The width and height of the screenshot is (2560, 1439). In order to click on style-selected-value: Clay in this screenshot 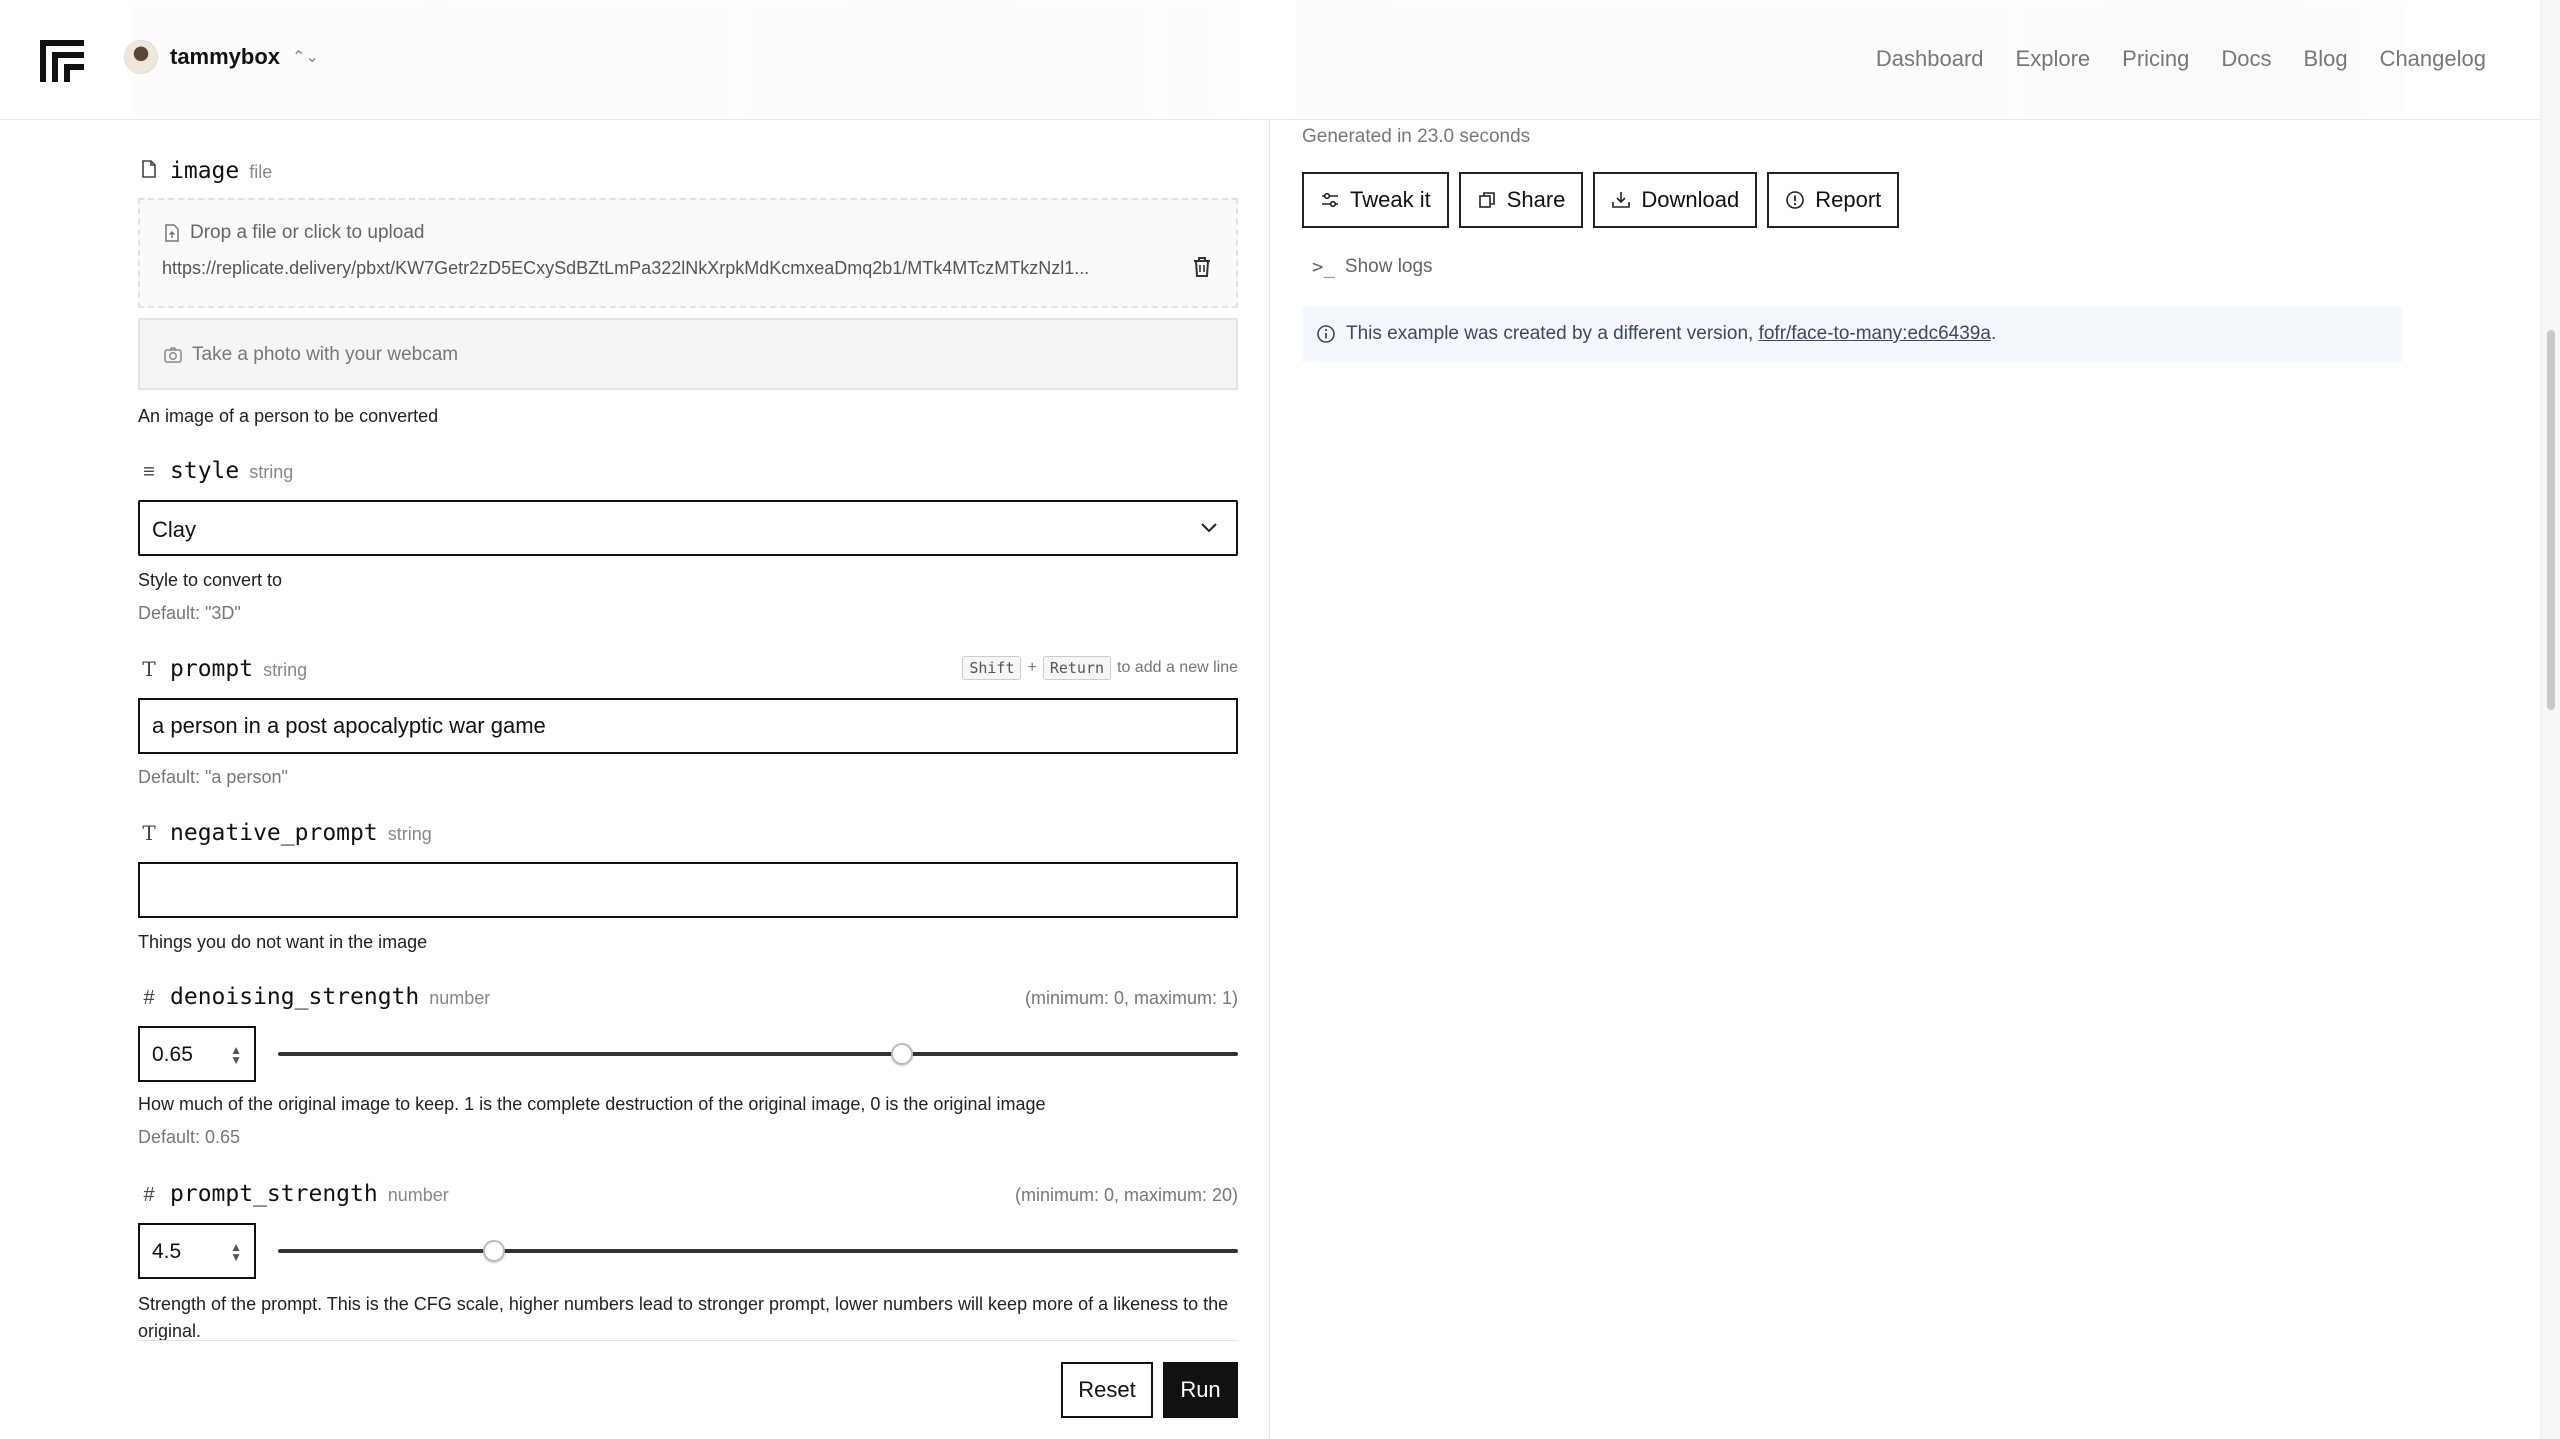, I will do `click(174, 529)`.